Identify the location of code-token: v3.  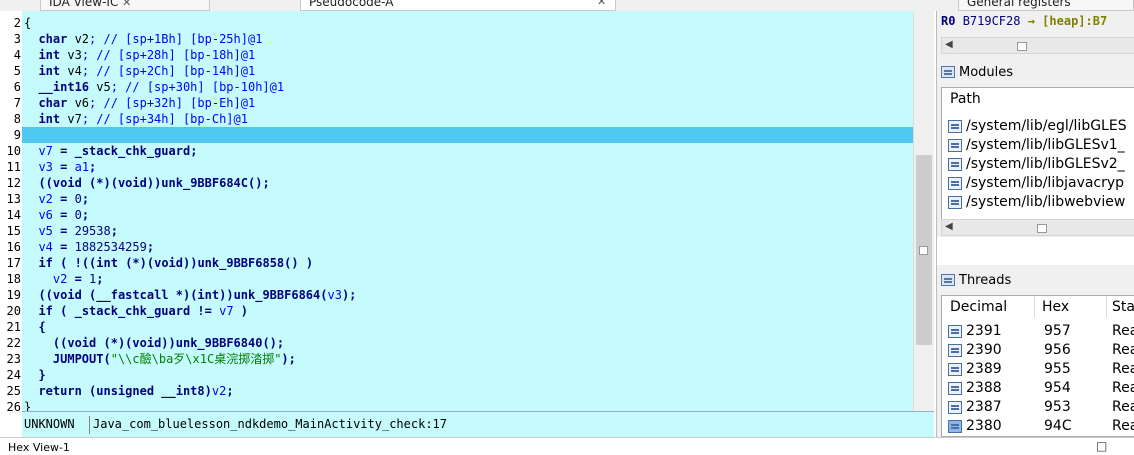
(38, 167).